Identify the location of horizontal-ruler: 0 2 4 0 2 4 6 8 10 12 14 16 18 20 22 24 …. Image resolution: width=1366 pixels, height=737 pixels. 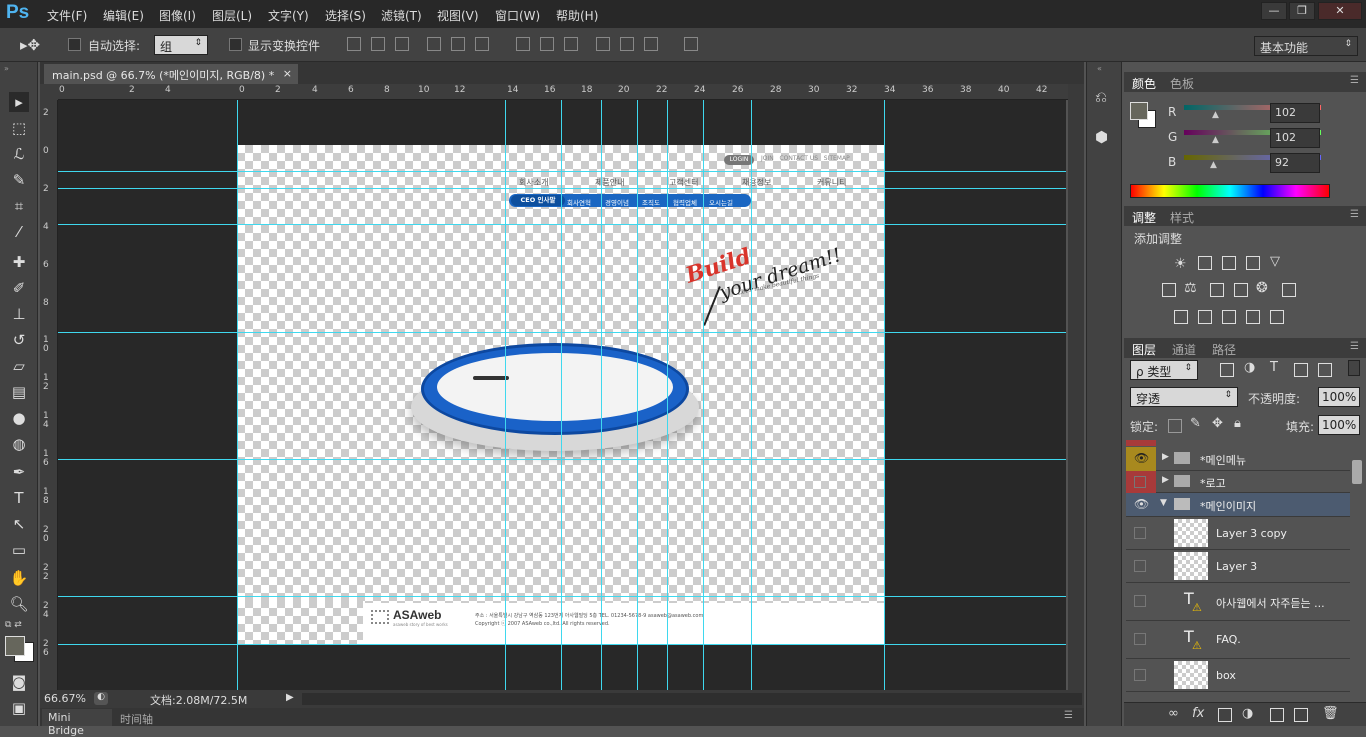
(563, 92).